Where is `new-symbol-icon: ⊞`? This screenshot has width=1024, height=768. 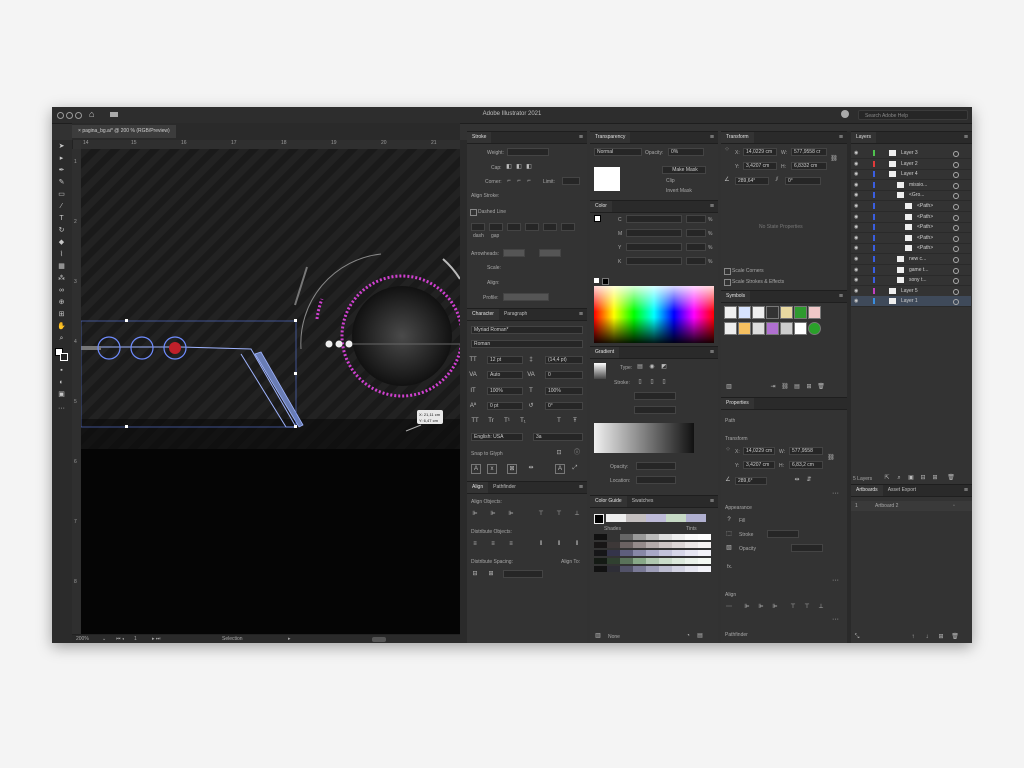
new-symbol-icon: ⊞ is located at coordinates (809, 387).